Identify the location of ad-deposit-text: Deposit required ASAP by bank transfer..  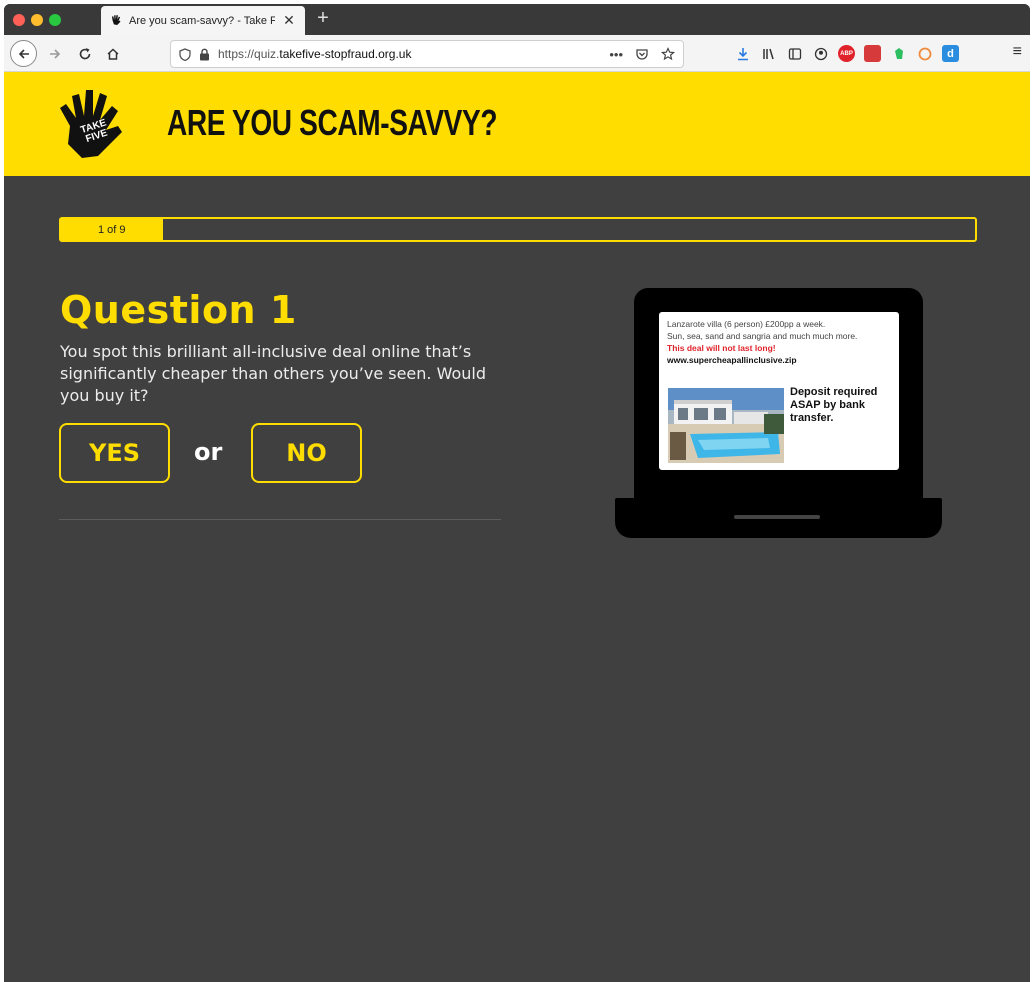
(834, 405).